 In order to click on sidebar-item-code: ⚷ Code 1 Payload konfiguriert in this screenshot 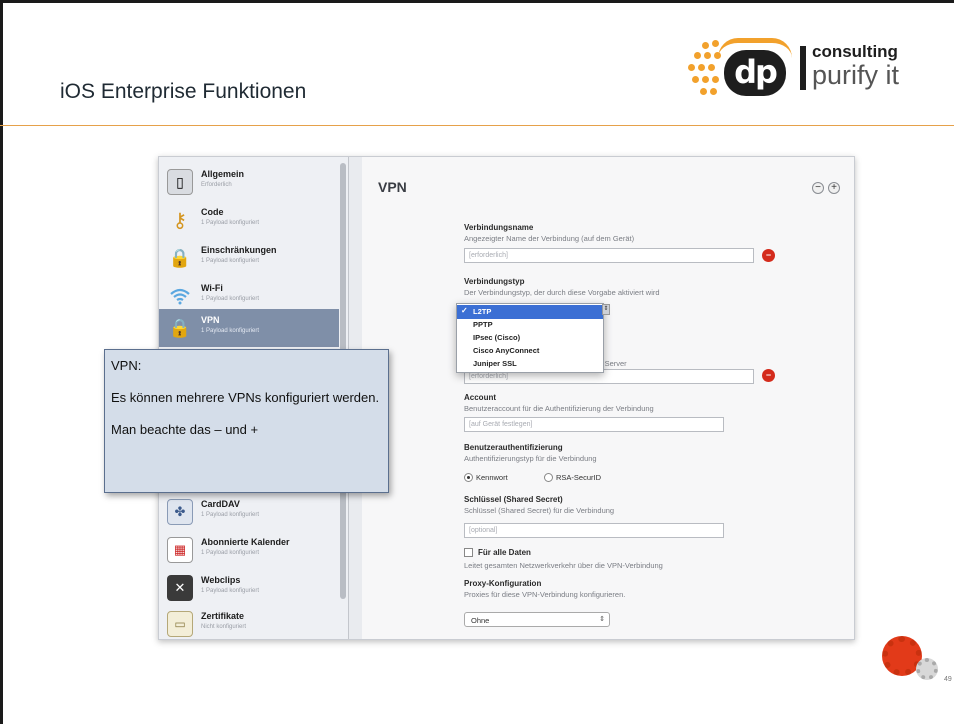, I will do `click(249, 220)`.